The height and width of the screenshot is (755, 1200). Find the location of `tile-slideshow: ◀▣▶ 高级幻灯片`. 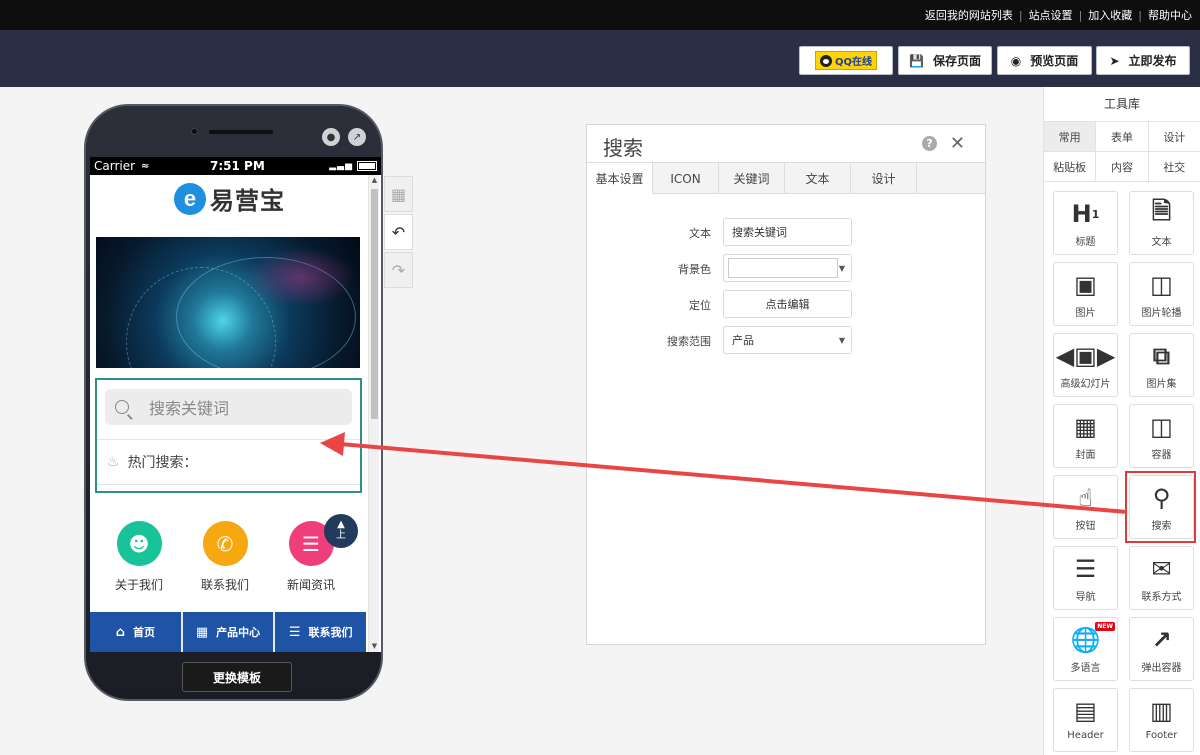

tile-slideshow: ◀▣▶ 高级幻灯片 is located at coordinates (1085, 365).